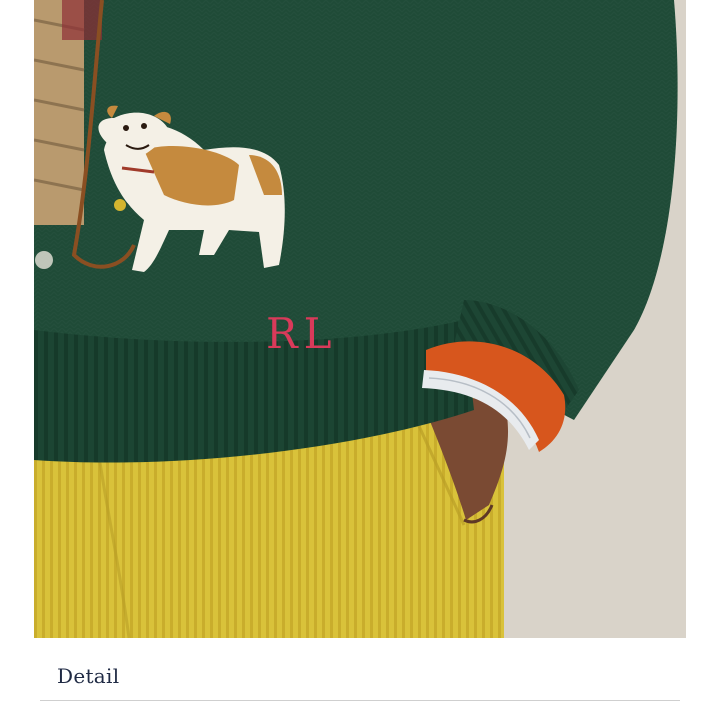  I want to click on section-divider, so click(360, 700).